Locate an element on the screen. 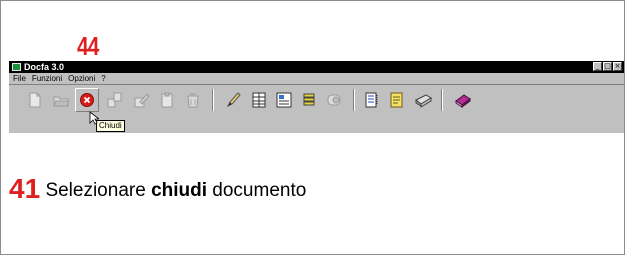 The width and height of the screenshot is (625, 255). instruction-keyword: chiudi is located at coordinates (179, 190).